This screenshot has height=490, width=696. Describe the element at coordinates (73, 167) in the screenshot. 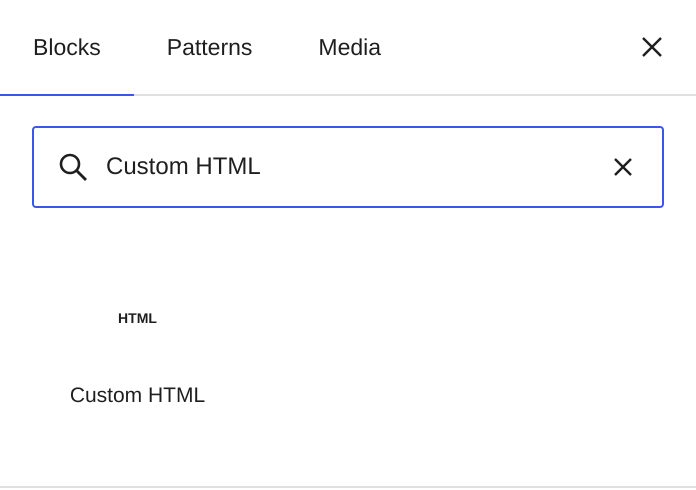

I see `search-icon` at that location.